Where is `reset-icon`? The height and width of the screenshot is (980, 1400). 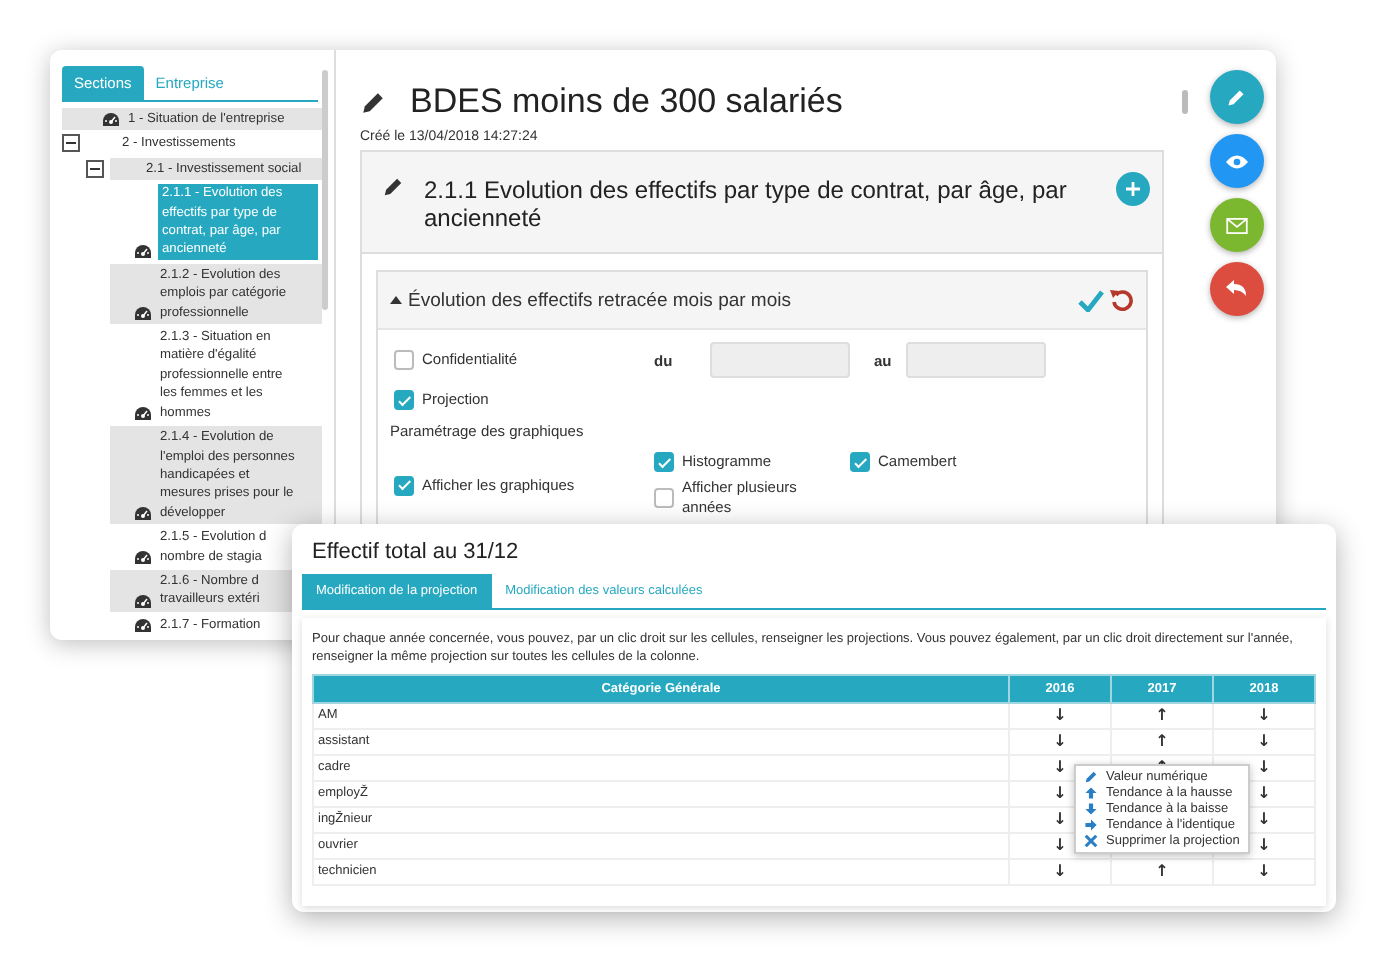
reset-icon is located at coordinates (1122, 300).